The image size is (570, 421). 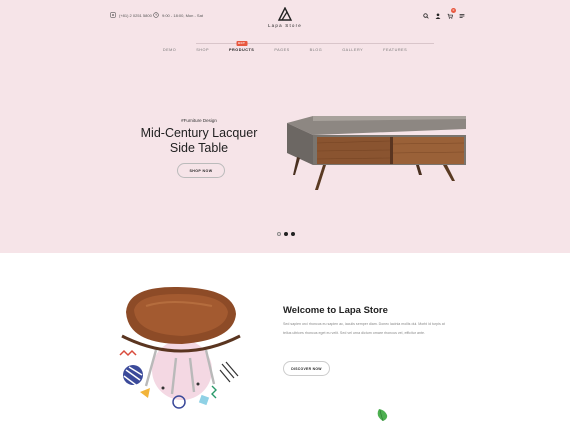 I want to click on user-icon, so click(x=437, y=15).